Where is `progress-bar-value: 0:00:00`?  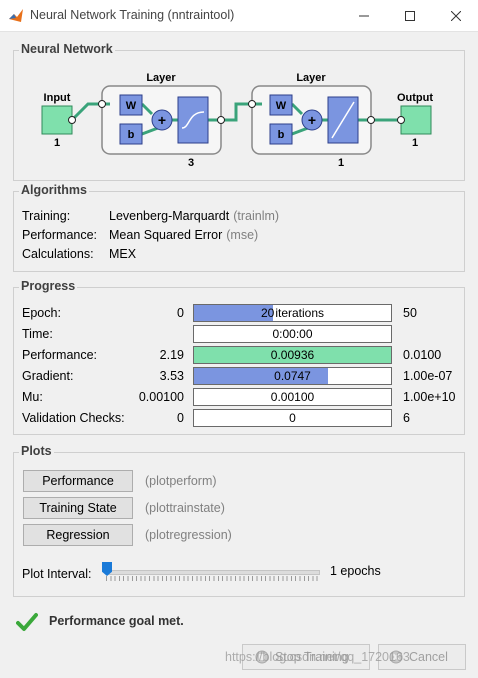 progress-bar-value: 0:00:00 is located at coordinates (292, 334).